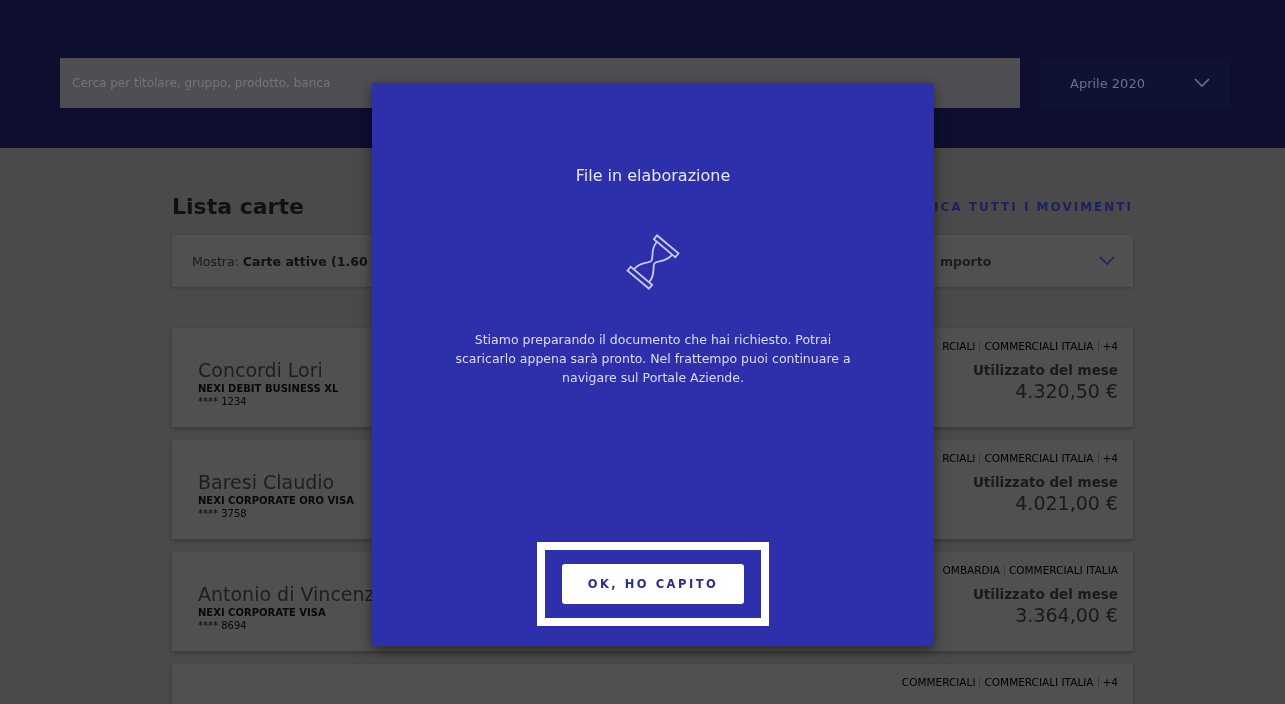 This screenshot has height=704, width=1285. Describe the element at coordinates (223, 401) in the screenshot. I see `card-number: **** 1234` at that location.